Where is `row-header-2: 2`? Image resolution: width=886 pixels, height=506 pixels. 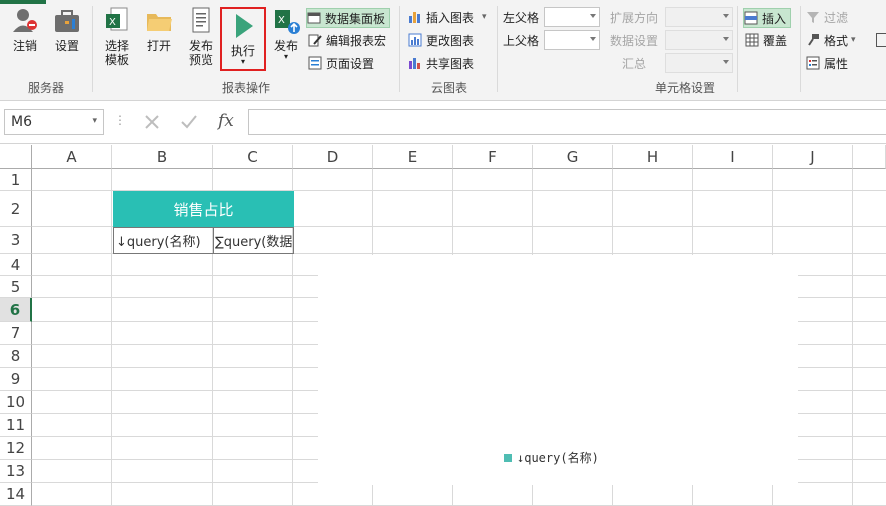 row-header-2: 2 is located at coordinates (16, 209).